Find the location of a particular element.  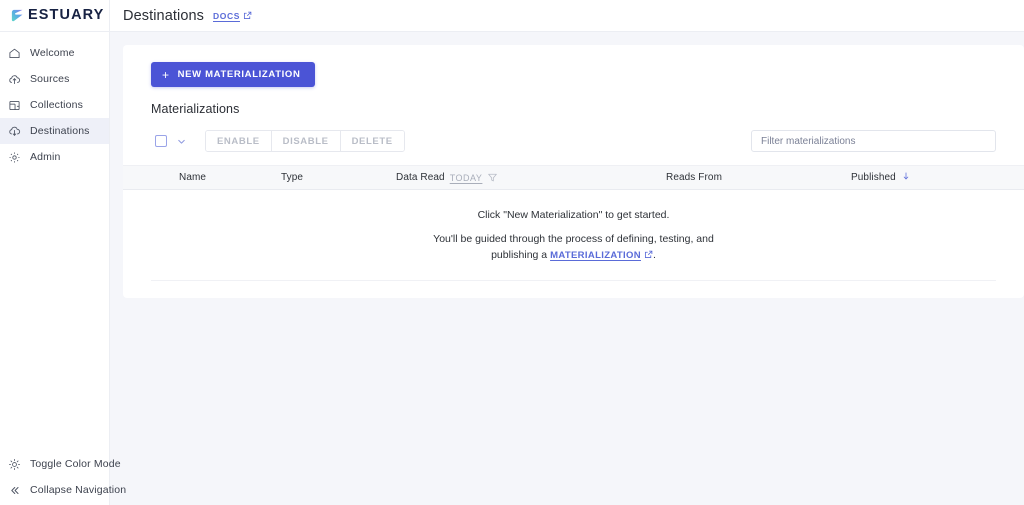

home-icon is located at coordinates (14, 53).